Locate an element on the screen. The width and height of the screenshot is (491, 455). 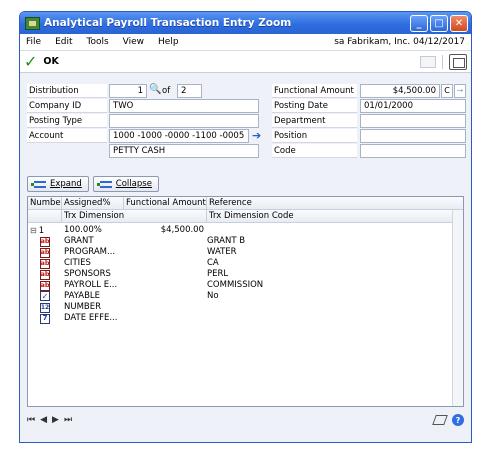
expand-button: Expand is located at coordinates (58, 184).